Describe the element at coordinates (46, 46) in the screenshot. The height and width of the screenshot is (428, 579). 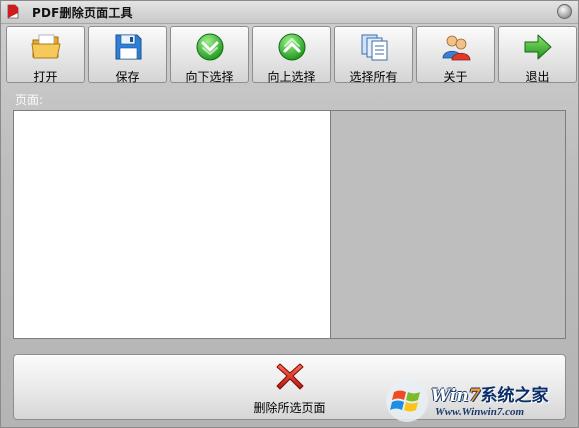
I see `folder-icon` at that location.